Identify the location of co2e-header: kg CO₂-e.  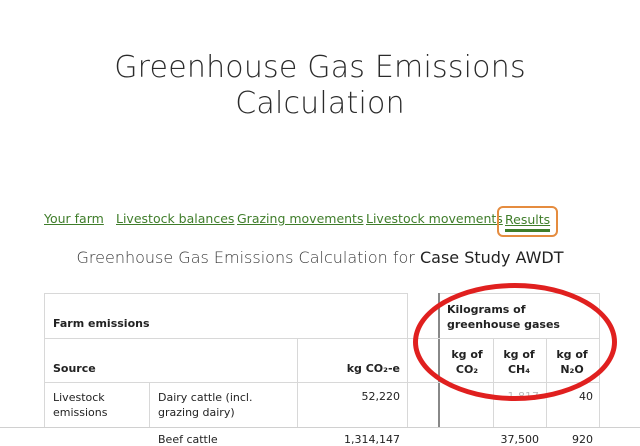
(373, 368).